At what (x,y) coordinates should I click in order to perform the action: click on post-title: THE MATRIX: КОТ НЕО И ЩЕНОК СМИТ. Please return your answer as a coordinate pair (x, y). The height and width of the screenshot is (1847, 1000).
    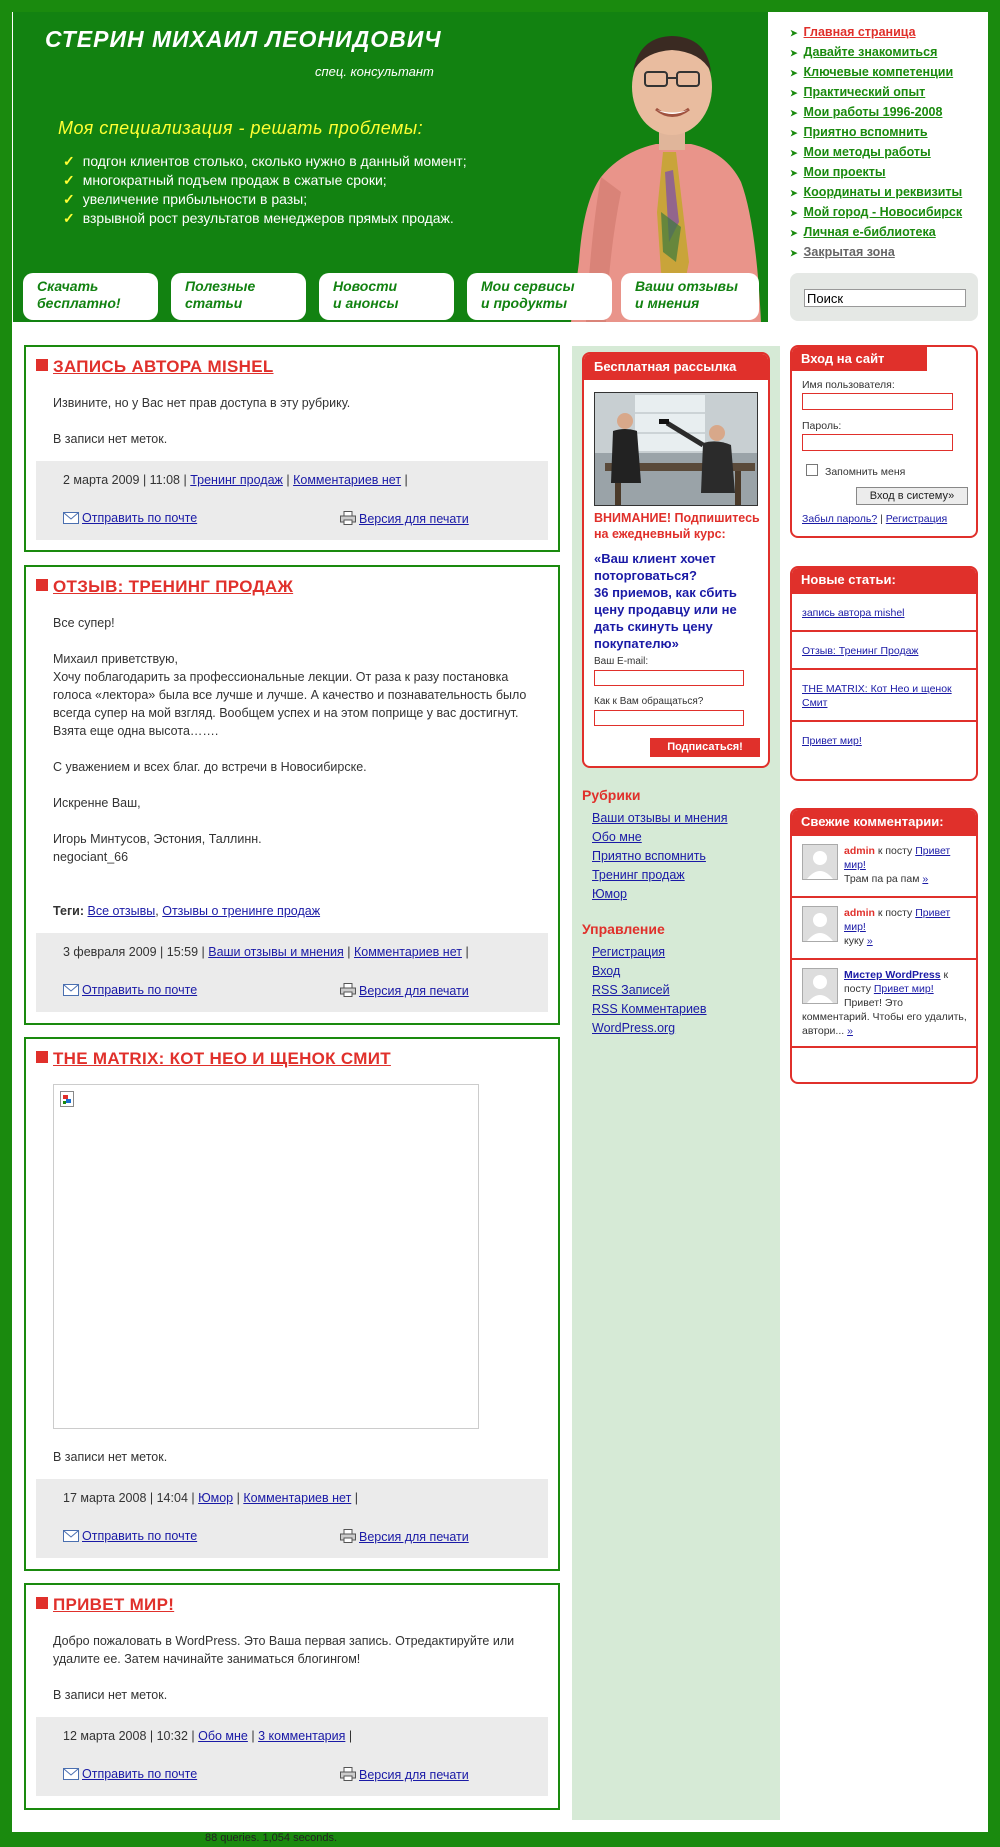
    Looking at the image, I should click on (213, 1059).